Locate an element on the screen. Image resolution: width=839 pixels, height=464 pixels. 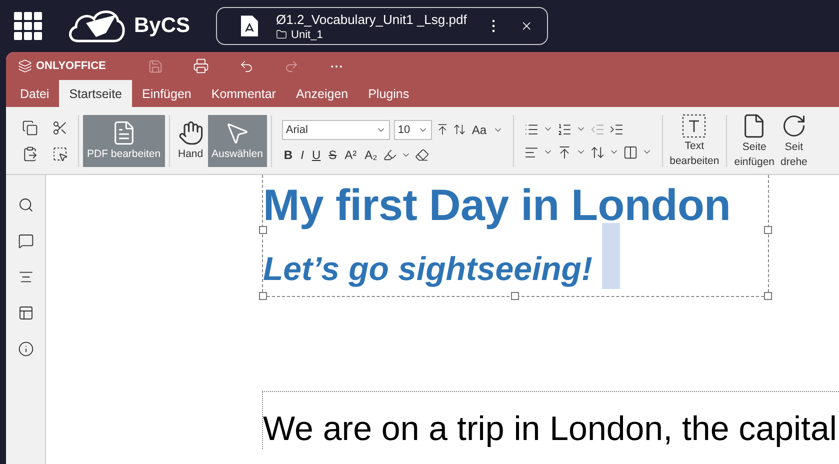
folder-icon is located at coordinates (282, 34).